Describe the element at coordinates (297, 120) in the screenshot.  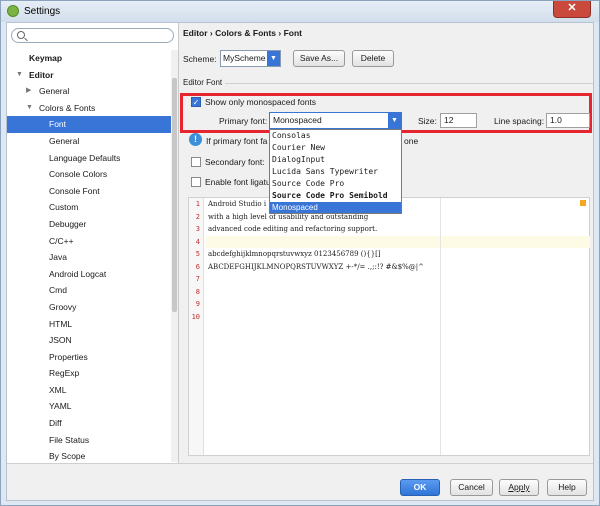
I see `primary-font-value: Monospaced` at that location.